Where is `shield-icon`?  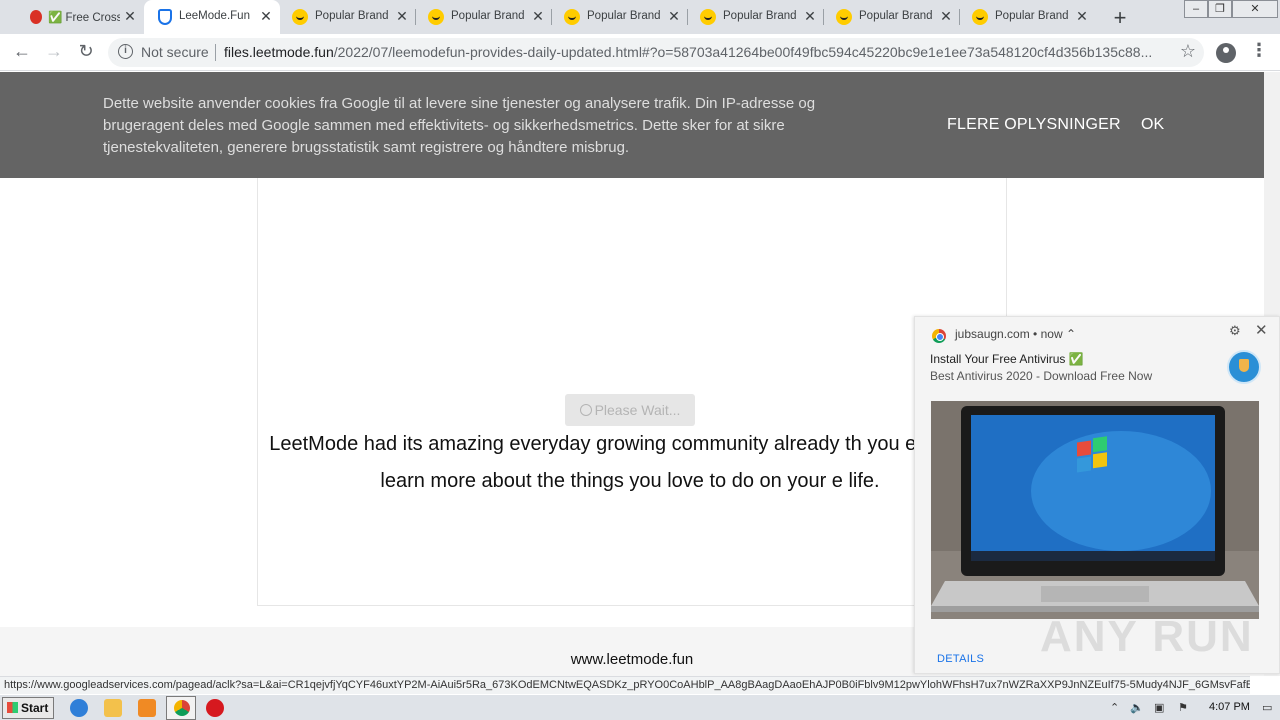
shield-icon is located at coordinates (165, 17).